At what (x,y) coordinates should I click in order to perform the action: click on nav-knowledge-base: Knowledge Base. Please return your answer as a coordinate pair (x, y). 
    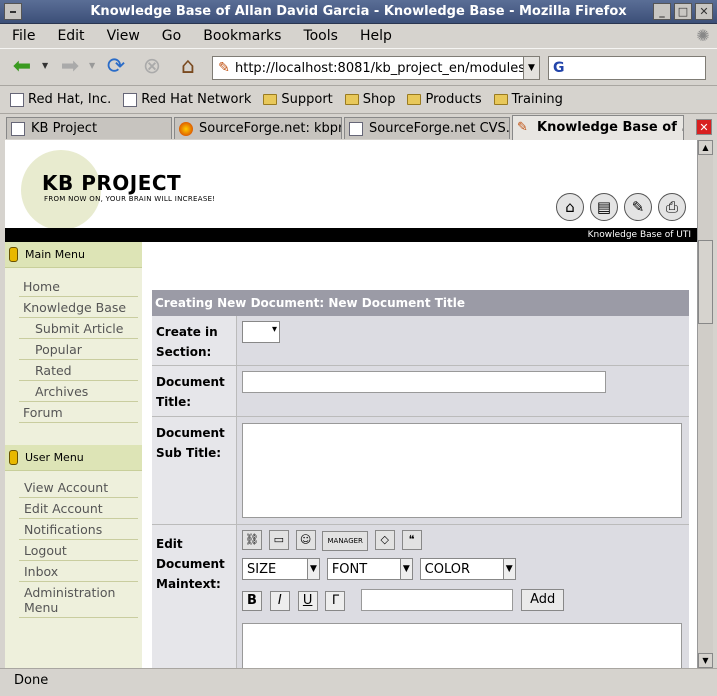
    Looking at the image, I should click on (78, 307).